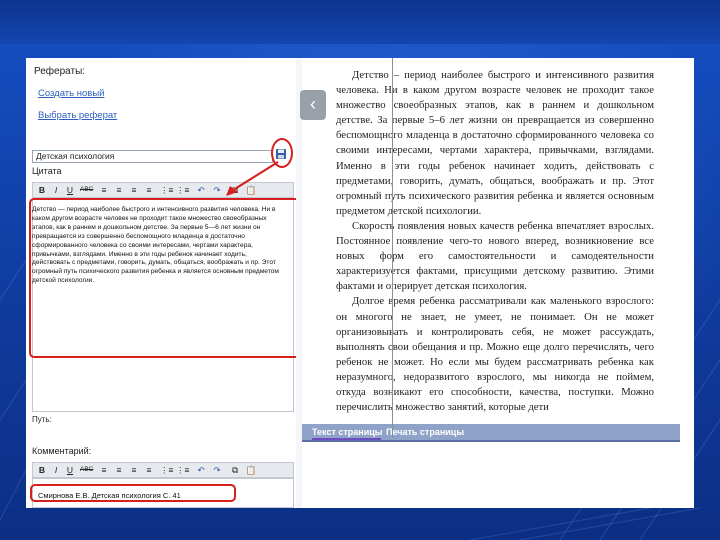 The image size is (720, 540). What do you see at coordinates (235, 470) in the screenshot?
I see `comment-copy-icon: ⧉` at bounding box center [235, 470].